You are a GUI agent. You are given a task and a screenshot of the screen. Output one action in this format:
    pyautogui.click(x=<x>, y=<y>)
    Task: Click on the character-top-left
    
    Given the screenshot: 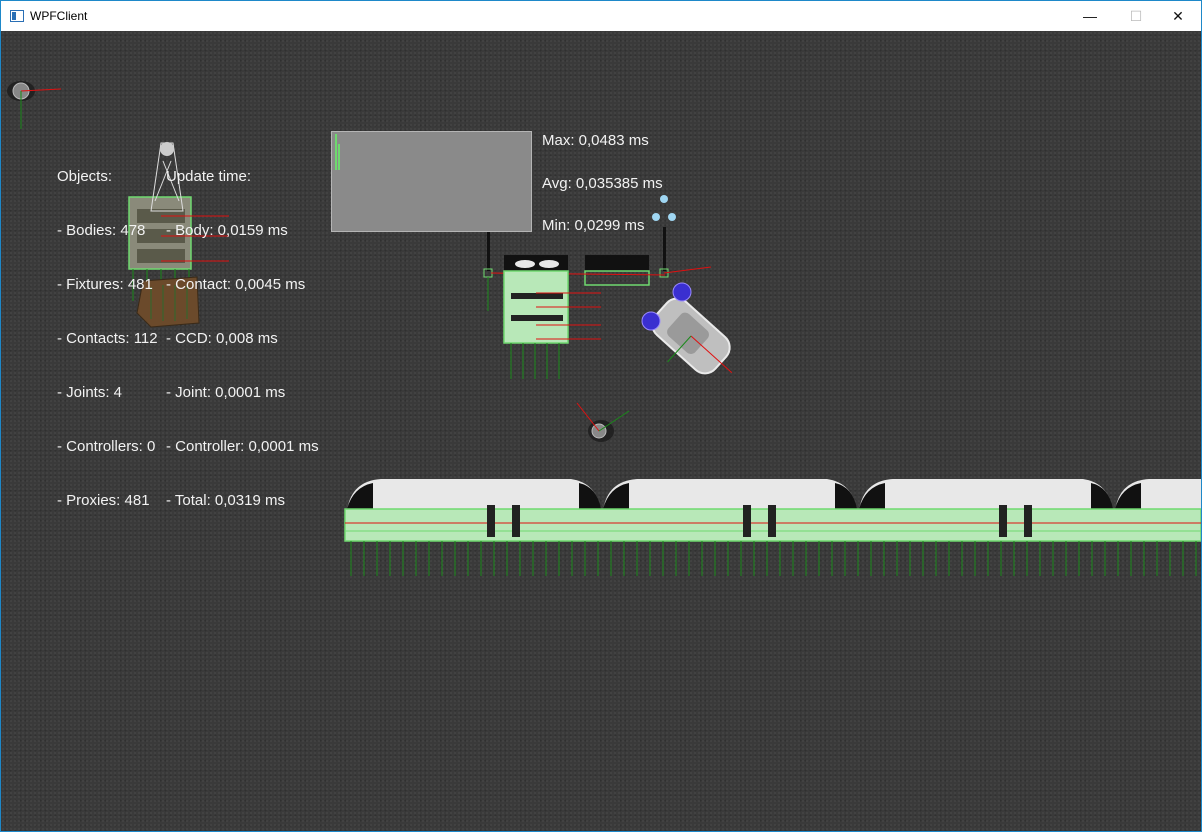 What is the action you would take?
    pyautogui.click(x=34, y=105)
    